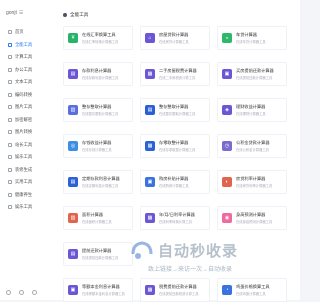  What do you see at coordinates (98, 218) in the screenshot?
I see `tool-card: ▥ 面积计算器 在线面积计算器工具` at bounding box center [98, 218].